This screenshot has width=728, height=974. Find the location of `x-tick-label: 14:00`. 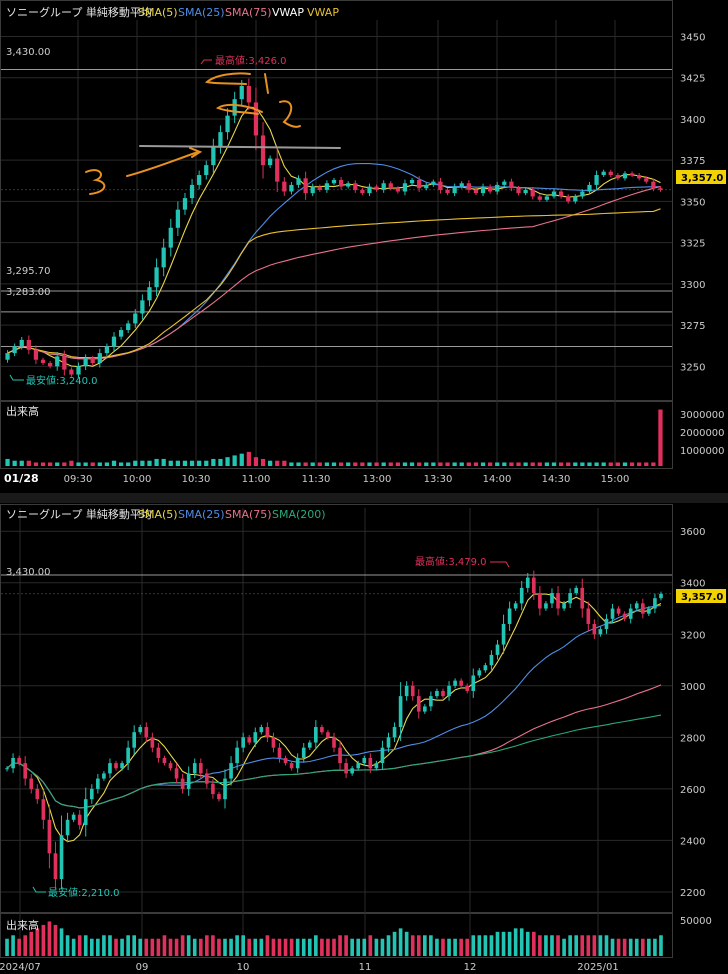

x-tick-label: 14:00 is located at coordinates (497, 479).